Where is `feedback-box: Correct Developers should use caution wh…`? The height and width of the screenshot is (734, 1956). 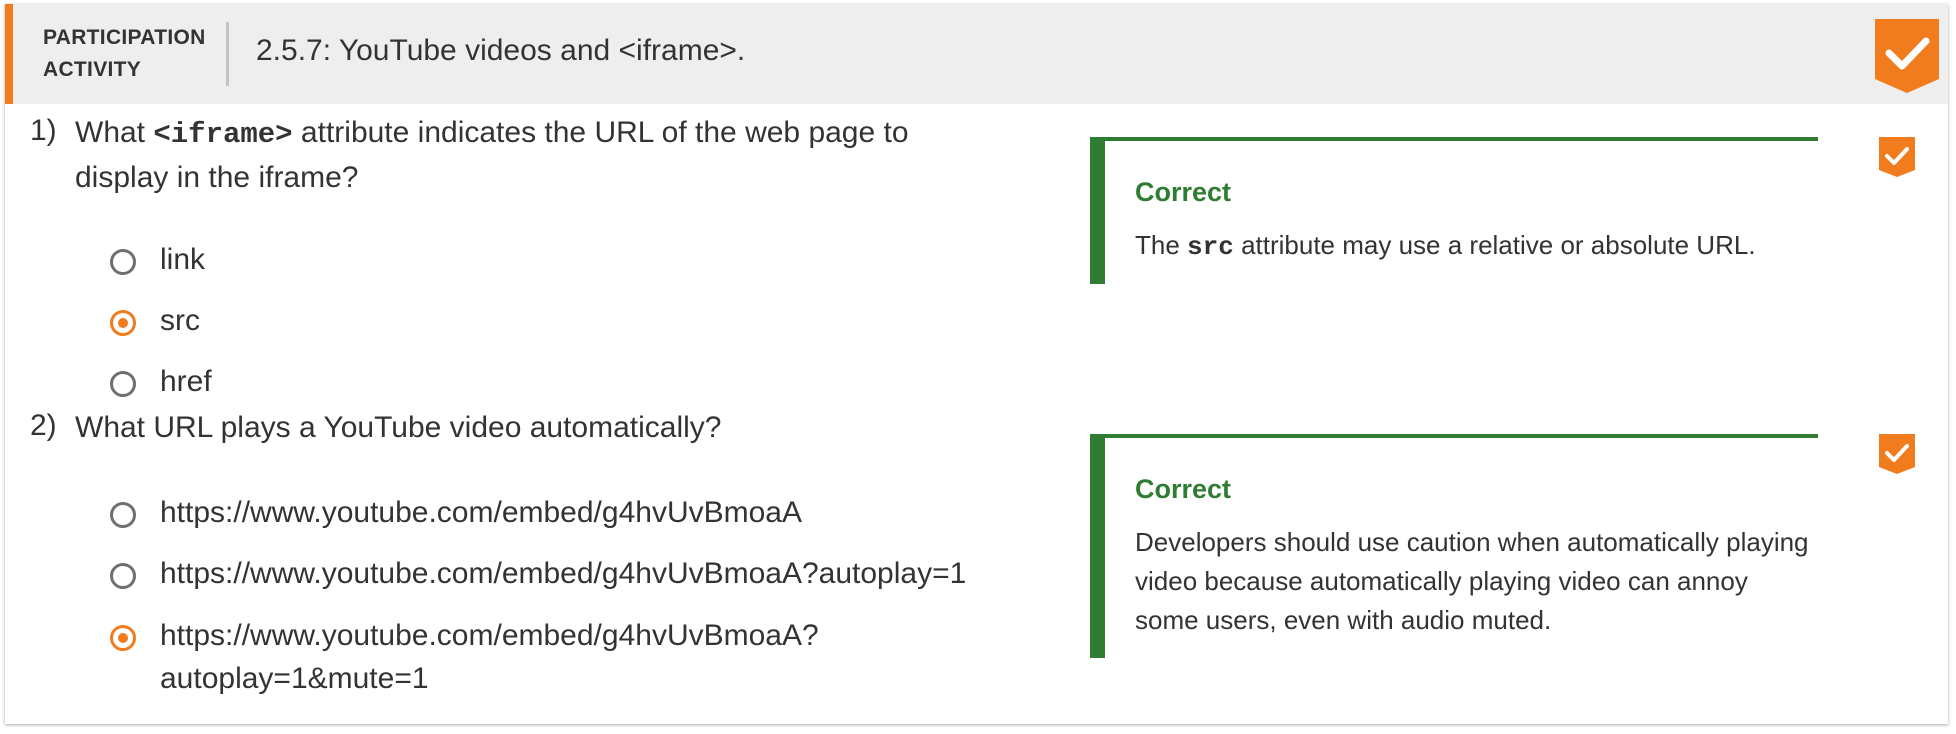
feedback-box: Correct Developers should use caution wh… is located at coordinates (1454, 546).